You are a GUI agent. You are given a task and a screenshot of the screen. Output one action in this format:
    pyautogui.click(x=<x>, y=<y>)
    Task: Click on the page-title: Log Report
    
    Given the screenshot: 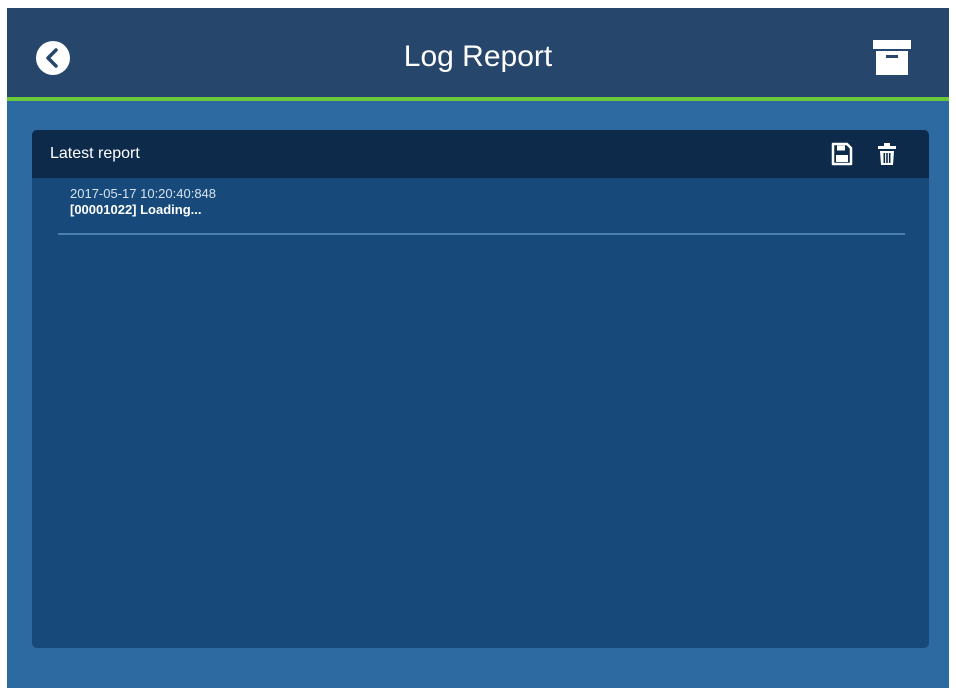 What is the action you would take?
    pyautogui.click(x=478, y=56)
    